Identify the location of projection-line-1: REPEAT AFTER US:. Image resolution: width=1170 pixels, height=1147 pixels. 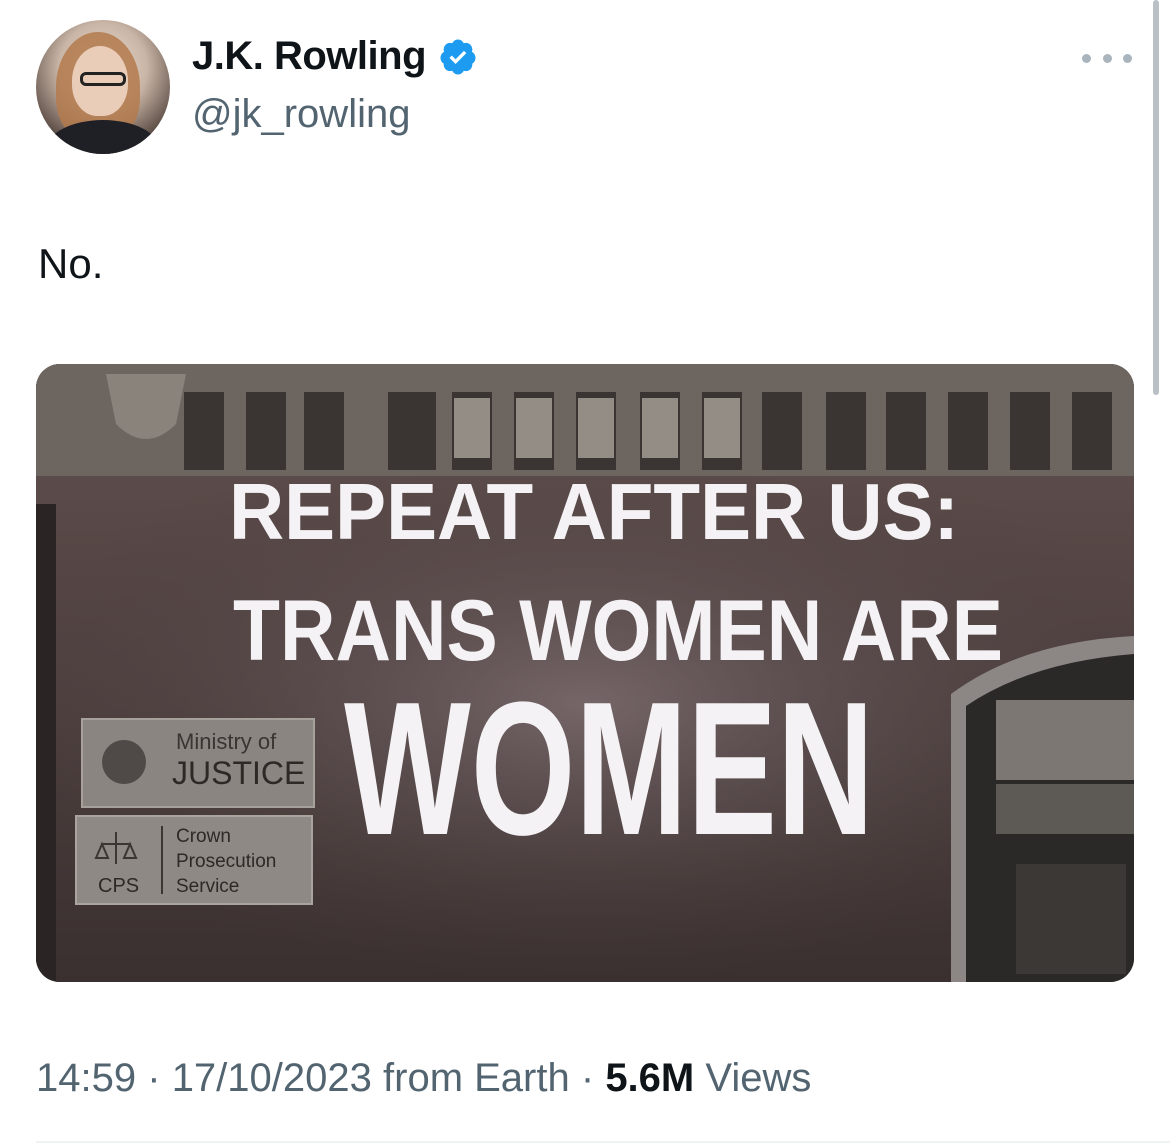
(594, 511).